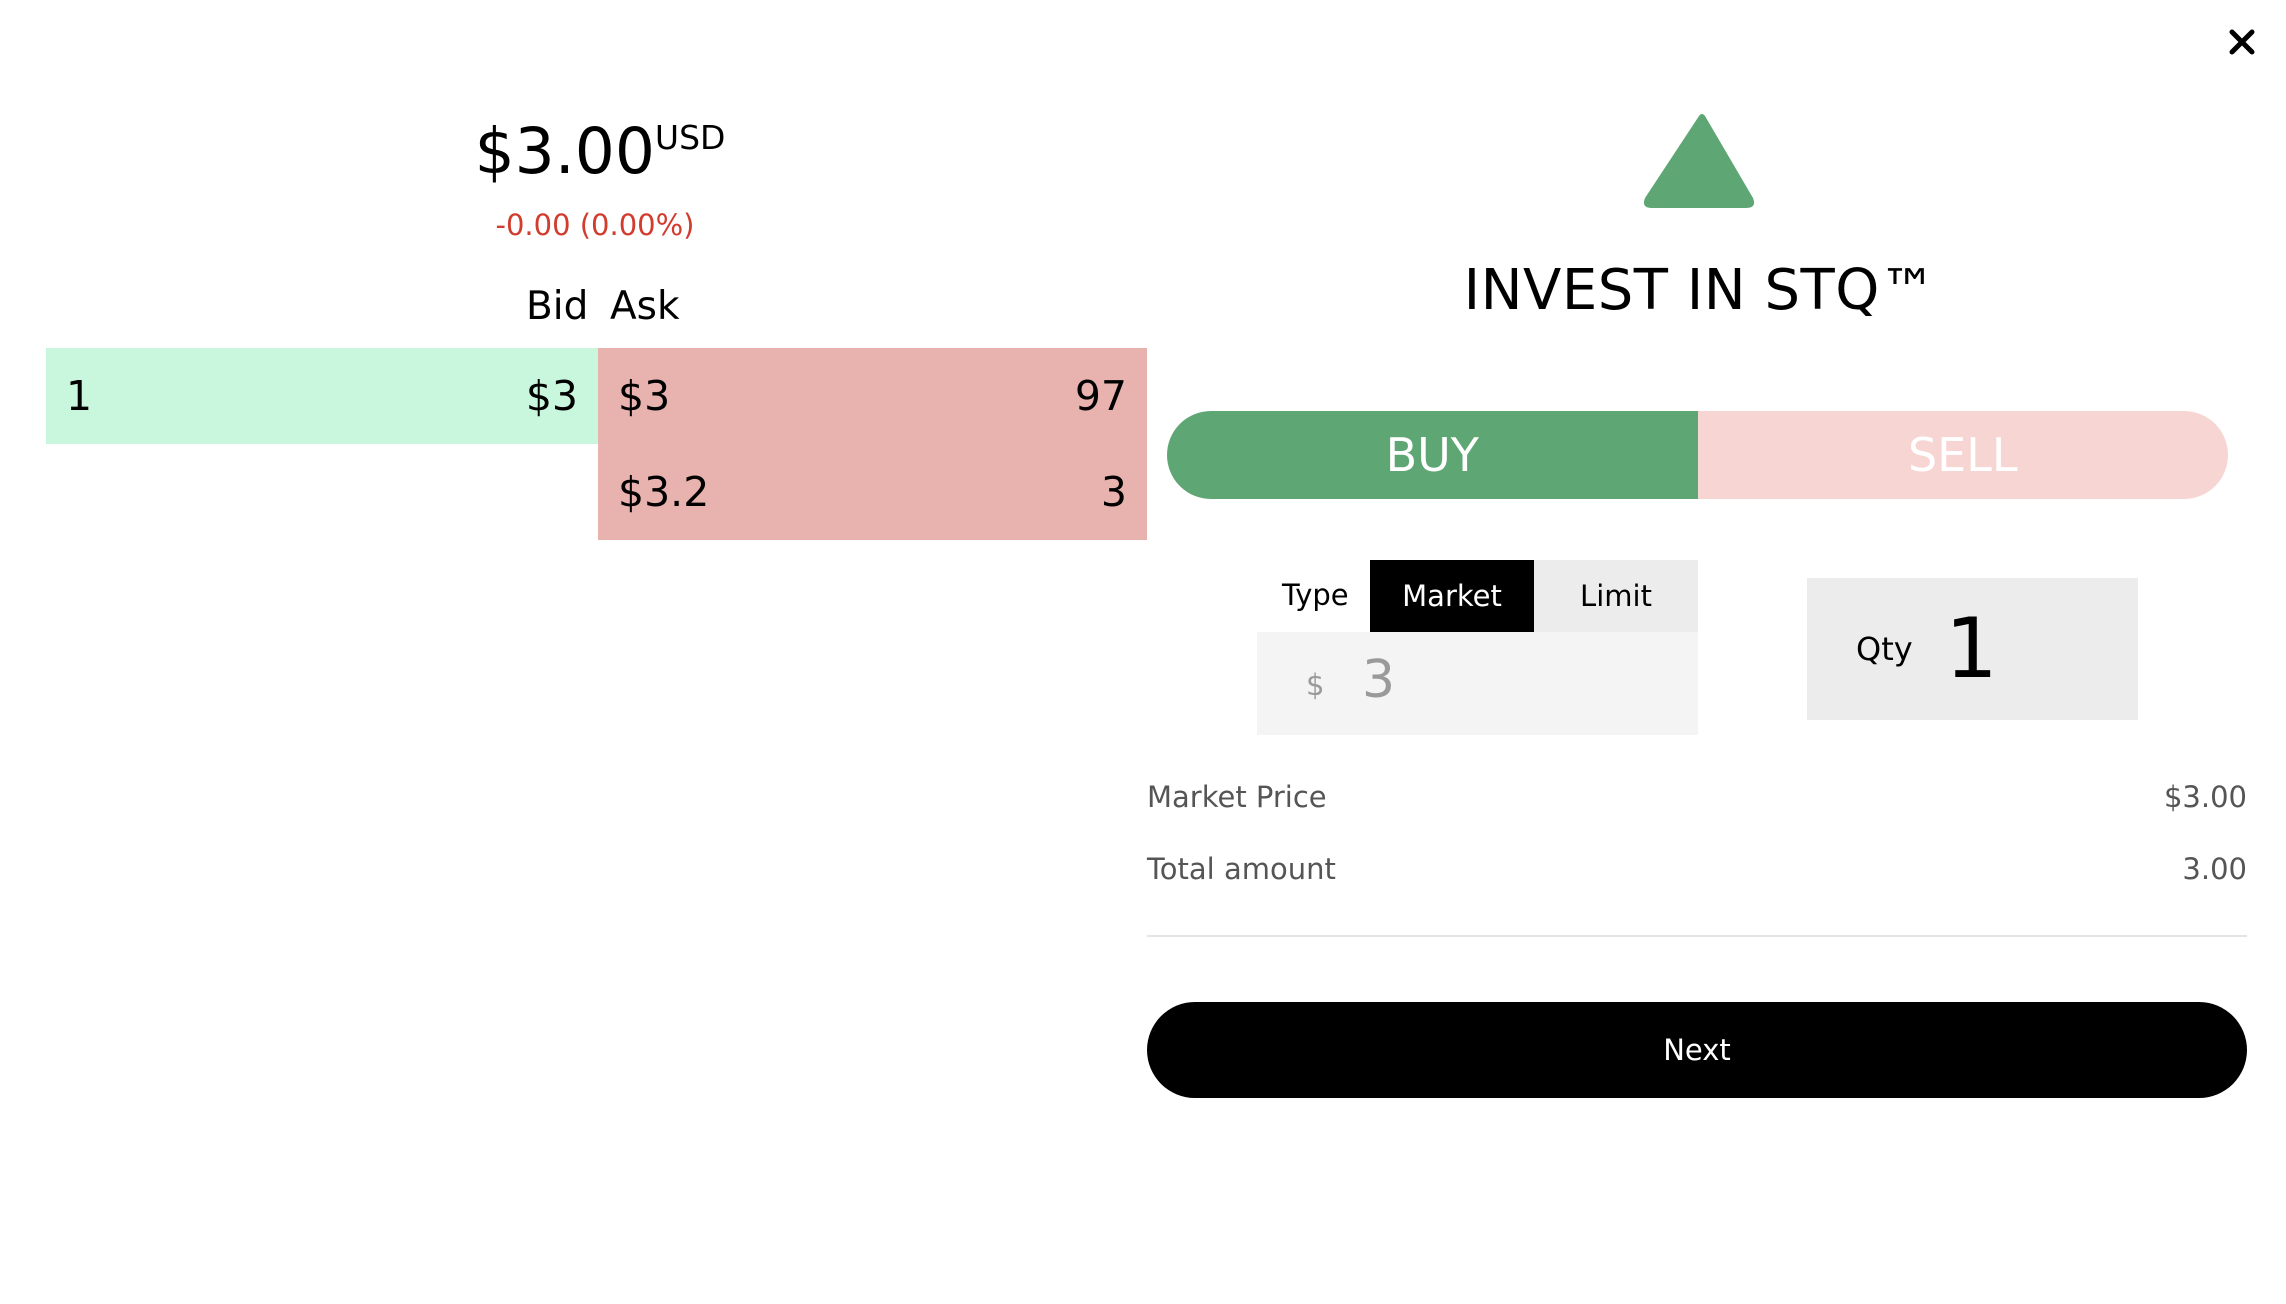  I want to click on invest-title: INVEST IN STQ™, so click(1700, 290).